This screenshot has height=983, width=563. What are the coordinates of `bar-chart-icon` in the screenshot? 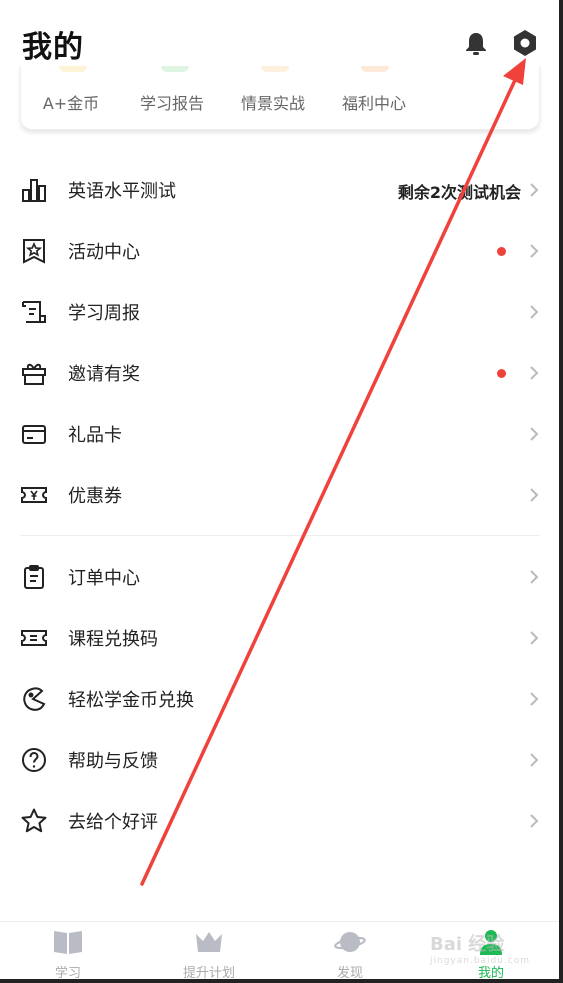 It's located at (34, 190).